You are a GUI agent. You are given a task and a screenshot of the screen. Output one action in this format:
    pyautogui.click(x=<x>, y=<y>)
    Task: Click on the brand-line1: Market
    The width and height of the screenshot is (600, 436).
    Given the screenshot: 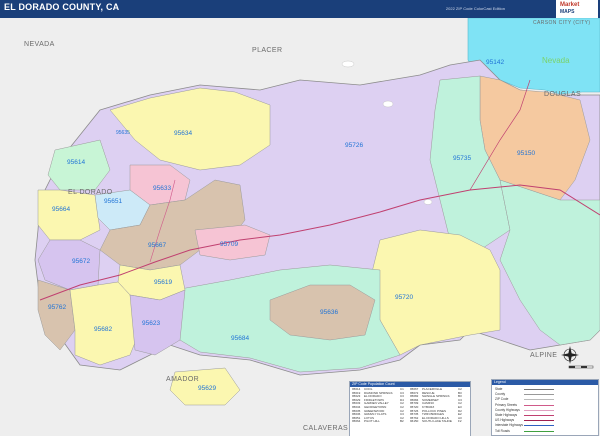 What is the action you would take?
    pyautogui.click(x=570, y=5)
    